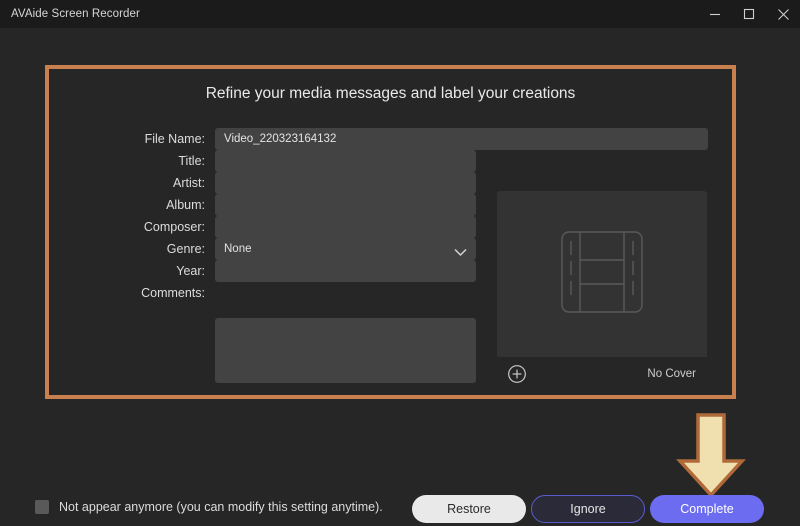  Describe the element at coordinates (783, 14) in the screenshot. I see `close-icon` at that location.